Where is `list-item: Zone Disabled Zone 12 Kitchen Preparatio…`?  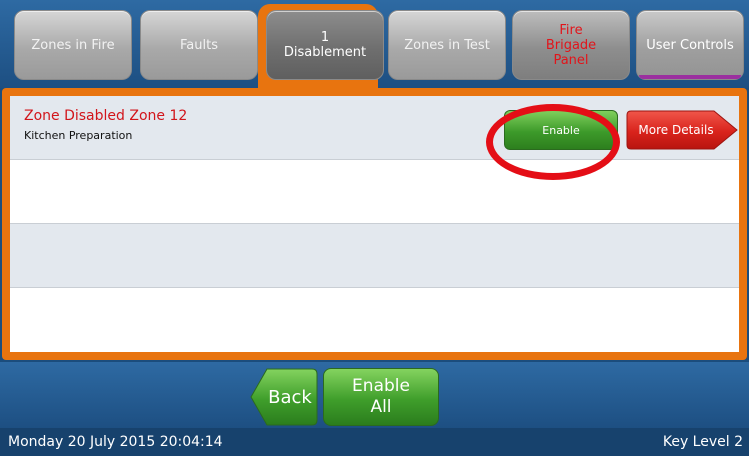
list-item: Zone Disabled Zone 12 Kitchen Preparatio… is located at coordinates (374, 128).